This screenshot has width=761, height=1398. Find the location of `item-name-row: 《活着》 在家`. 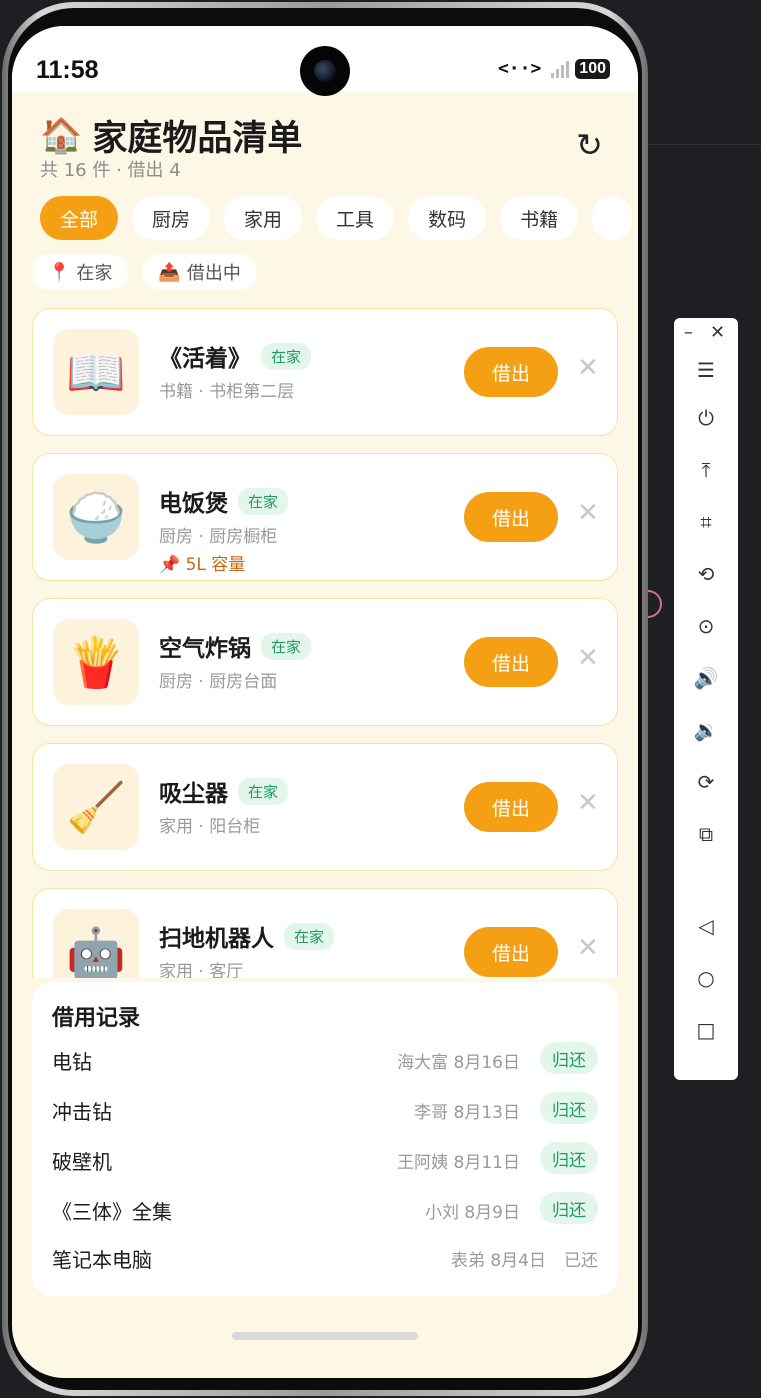

item-name-row: 《活着》 在家 is located at coordinates (235, 356).